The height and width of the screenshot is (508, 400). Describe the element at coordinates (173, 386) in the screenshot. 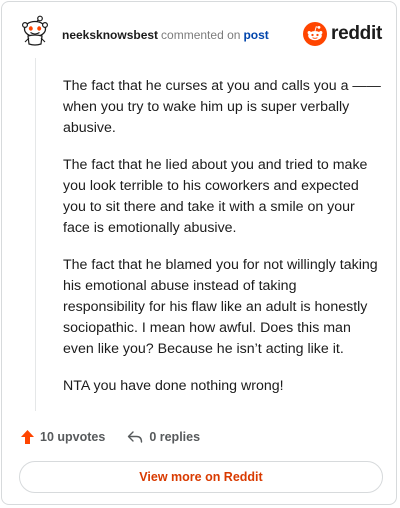

I see `comment-paragraph: NTA you have done nothing wrong!` at that location.